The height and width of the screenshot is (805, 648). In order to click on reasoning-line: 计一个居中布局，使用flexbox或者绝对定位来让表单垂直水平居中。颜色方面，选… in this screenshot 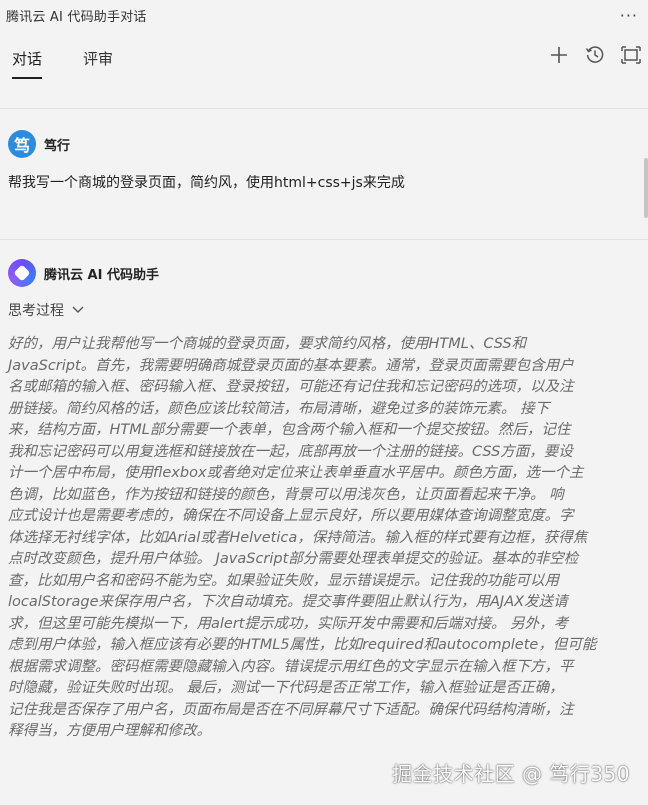, I will do `click(296, 473)`.